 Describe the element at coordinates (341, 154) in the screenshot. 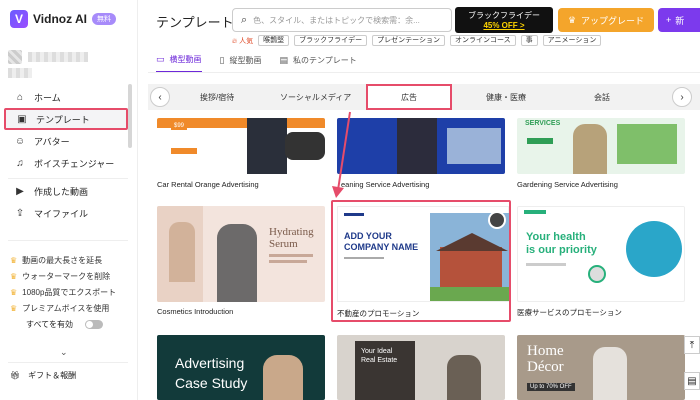

I see `annotation-arrow` at that location.